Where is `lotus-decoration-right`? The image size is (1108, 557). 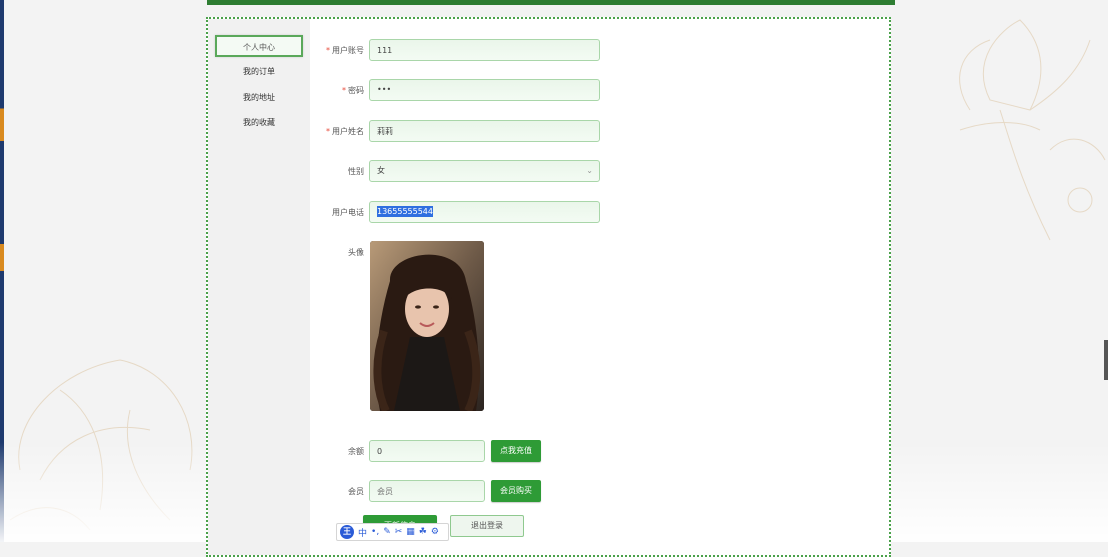 lotus-decoration-right is located at coordinates (1032, 130).